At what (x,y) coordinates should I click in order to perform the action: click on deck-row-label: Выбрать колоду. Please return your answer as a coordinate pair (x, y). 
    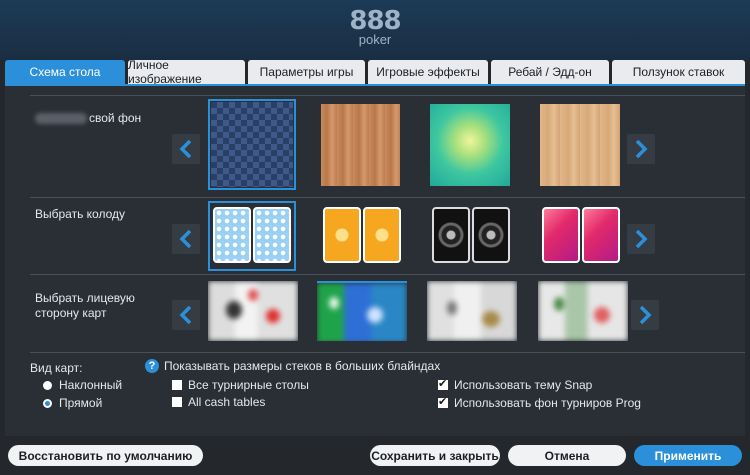
    Looking at the image, I should click on (80, 214).